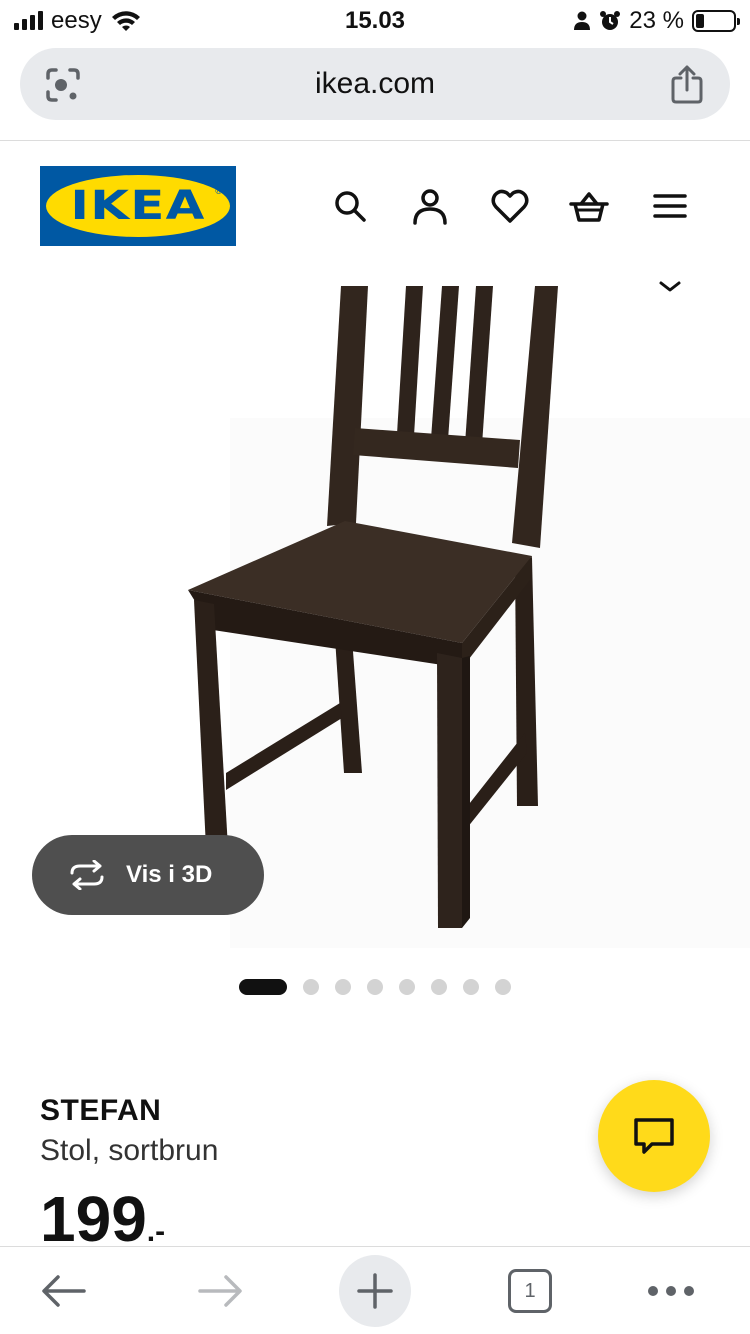 The image size is (750, 1334). What do you see at coordinates (93, 1219) in the screenshot?
I see `price-value: 199` at bounding box center [93, 1219].